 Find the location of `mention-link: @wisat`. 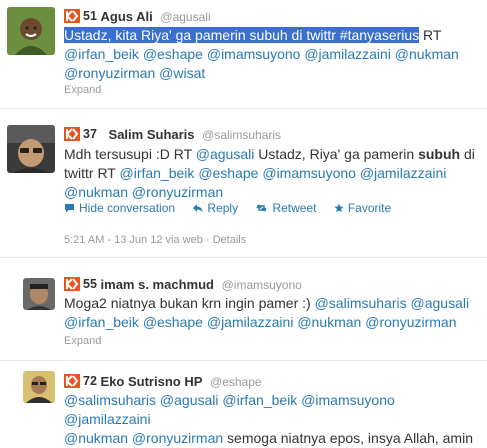

mention-link: @wisat is located at coordinates (182, 73).